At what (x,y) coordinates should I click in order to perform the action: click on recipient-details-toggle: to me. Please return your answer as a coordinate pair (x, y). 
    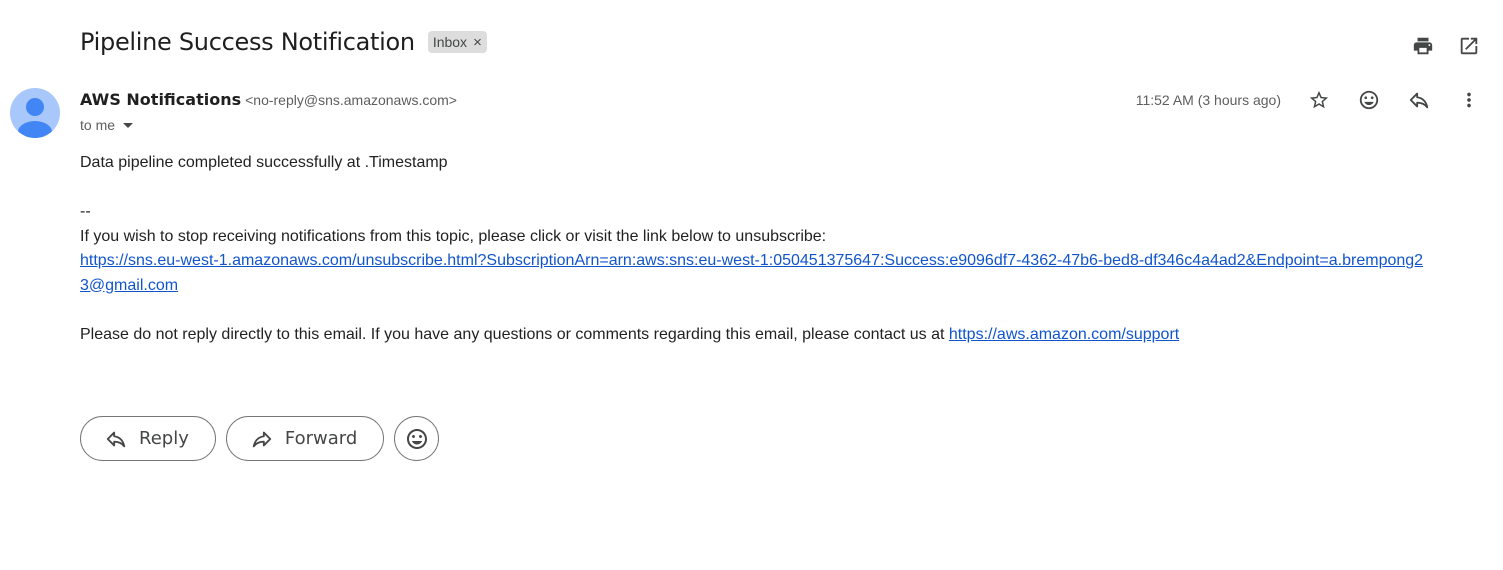
    Looking at the image, I should click on (107, 125).